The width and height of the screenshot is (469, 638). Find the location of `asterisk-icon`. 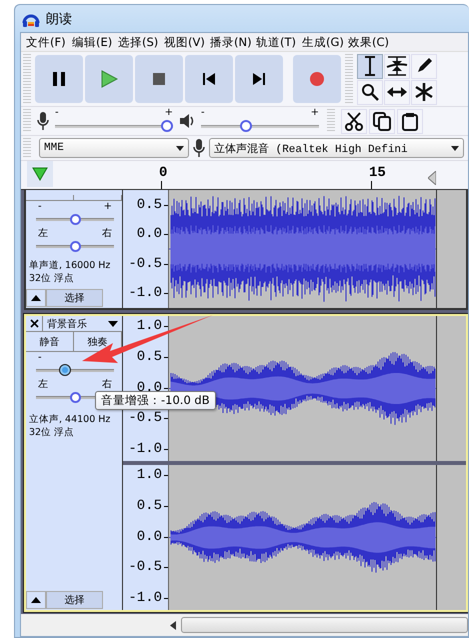

asterisk-icon is located at coordinates (424, 92).